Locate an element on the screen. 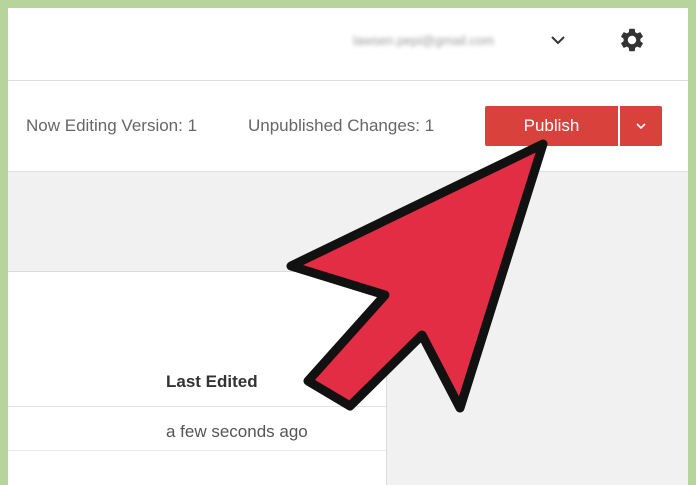 This screenshot has height=485, width=696. editing-version-label: Now Editing Version: 1 is located at coordinates (112, 125).